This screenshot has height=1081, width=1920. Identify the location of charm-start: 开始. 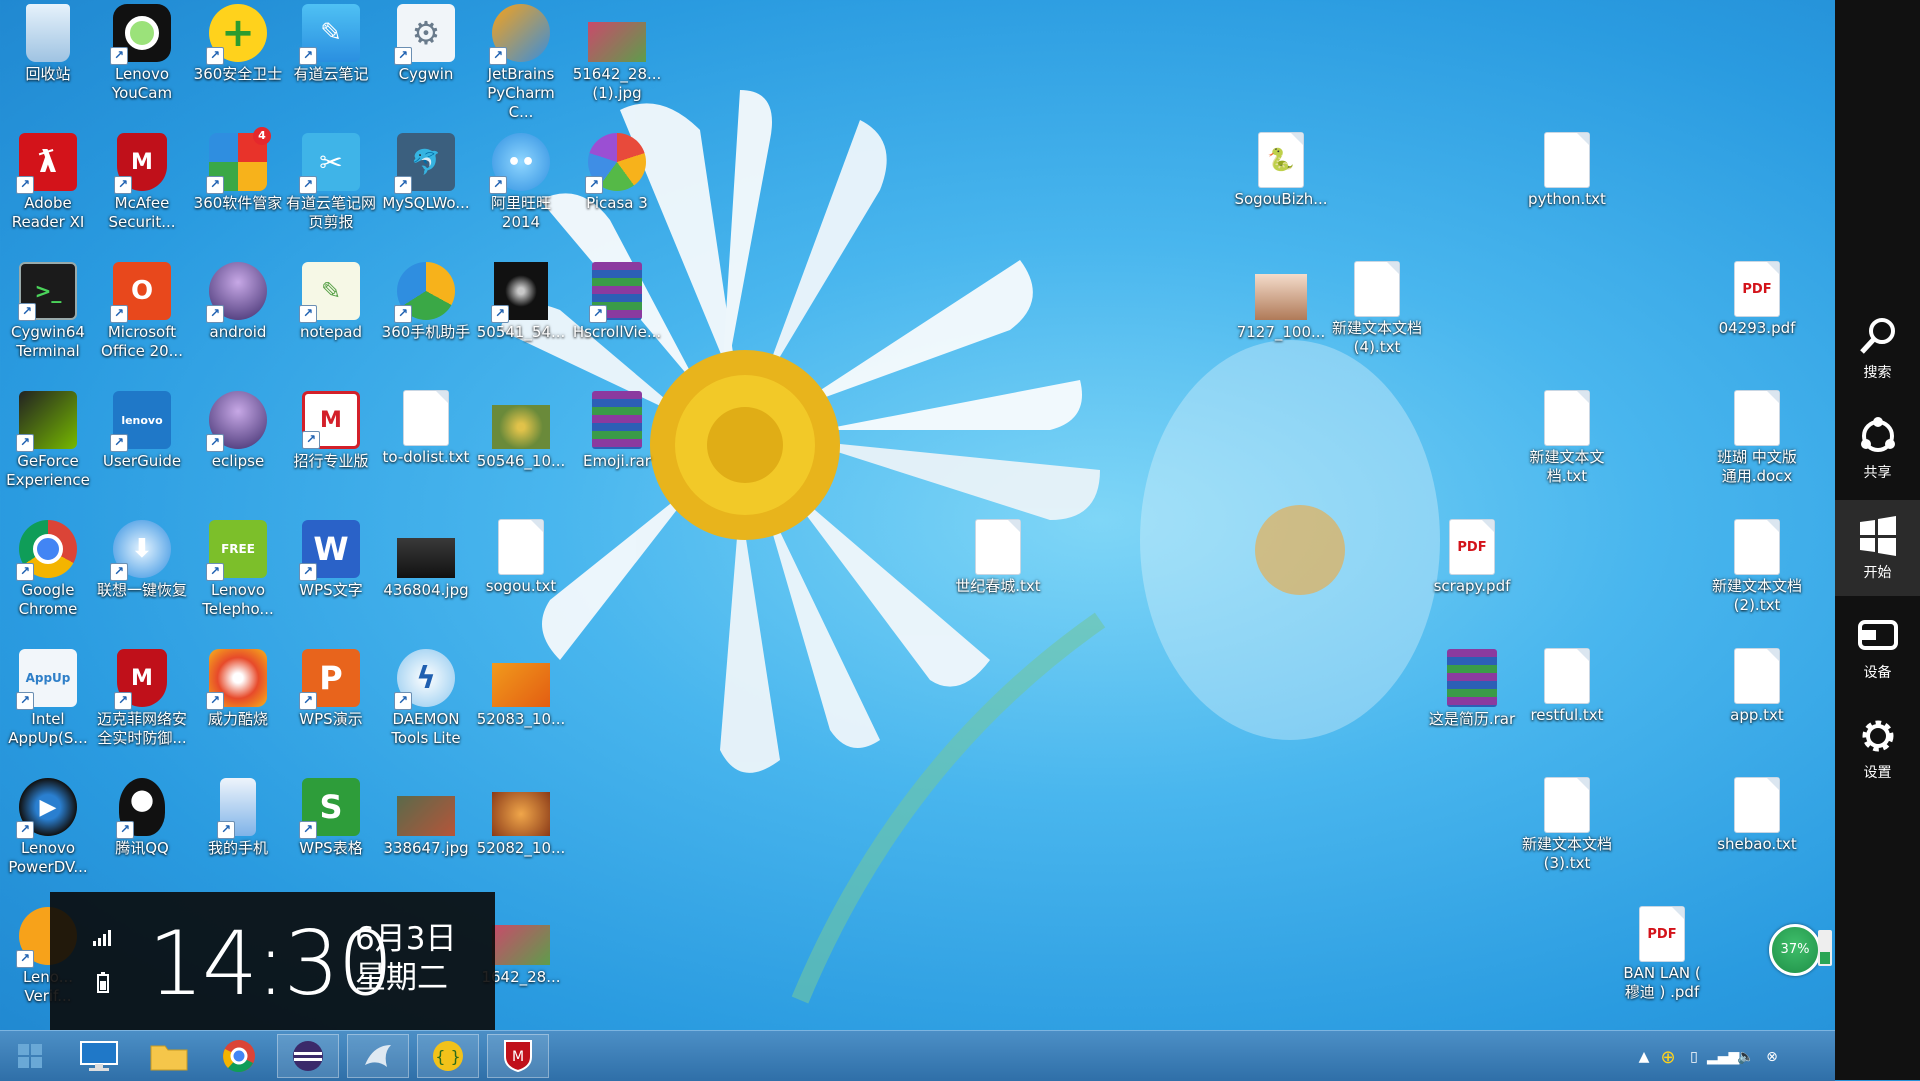
(1877, 548).